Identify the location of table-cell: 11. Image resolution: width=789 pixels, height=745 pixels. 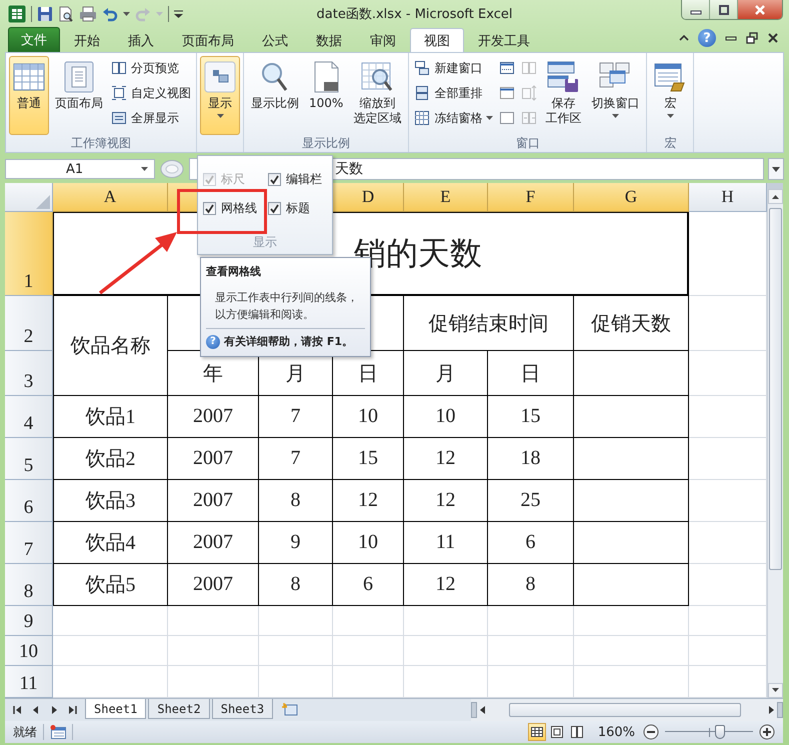
(446, 543).